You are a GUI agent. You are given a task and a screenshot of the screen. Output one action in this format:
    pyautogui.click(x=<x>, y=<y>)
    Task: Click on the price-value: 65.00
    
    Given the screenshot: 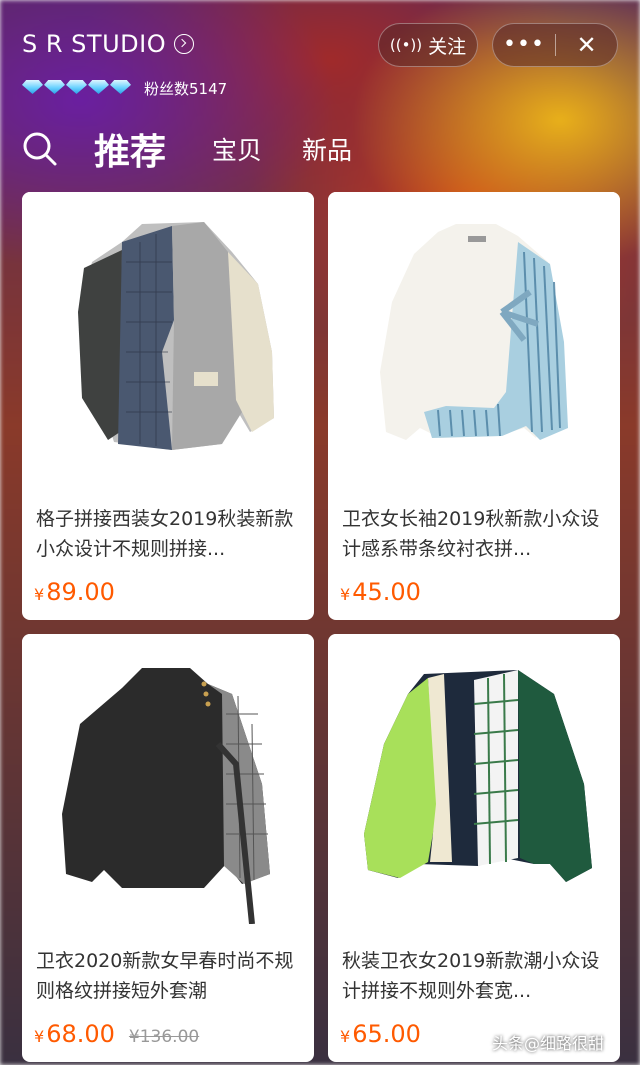 What is the action you would take?
    pyautogui.click(x=386, y=1034)
    